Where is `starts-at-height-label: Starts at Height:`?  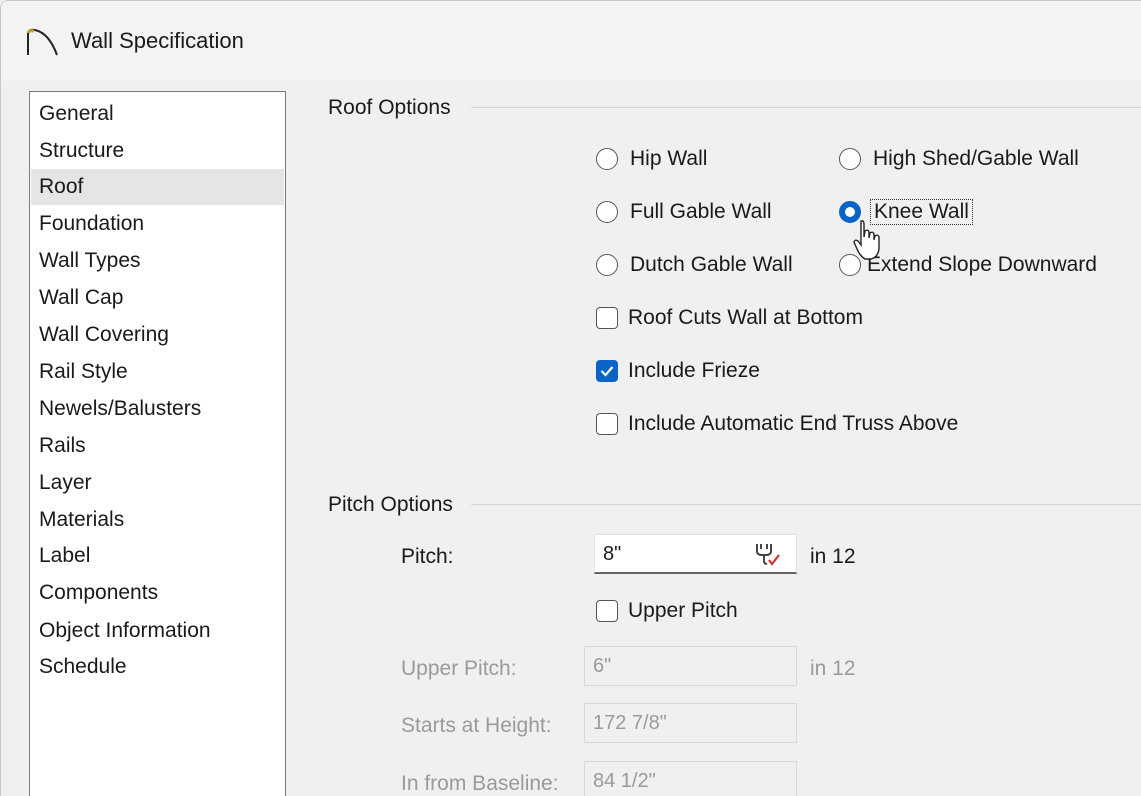 starts-at-height-label: Starts at Height: is located at coordinates (476, 725).